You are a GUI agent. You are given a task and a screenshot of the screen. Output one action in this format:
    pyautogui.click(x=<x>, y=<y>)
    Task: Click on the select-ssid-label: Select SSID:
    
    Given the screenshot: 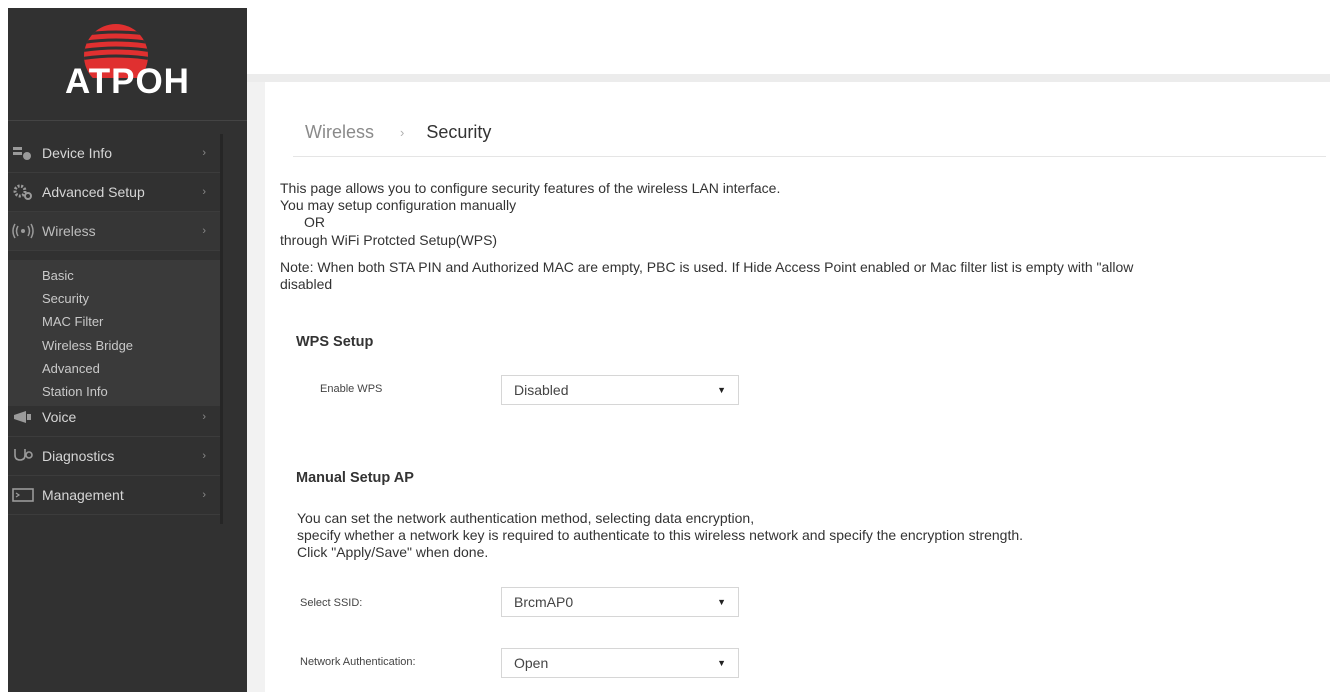 What is the action you would take?
    pyautogui.click(x=331, y=603)
    